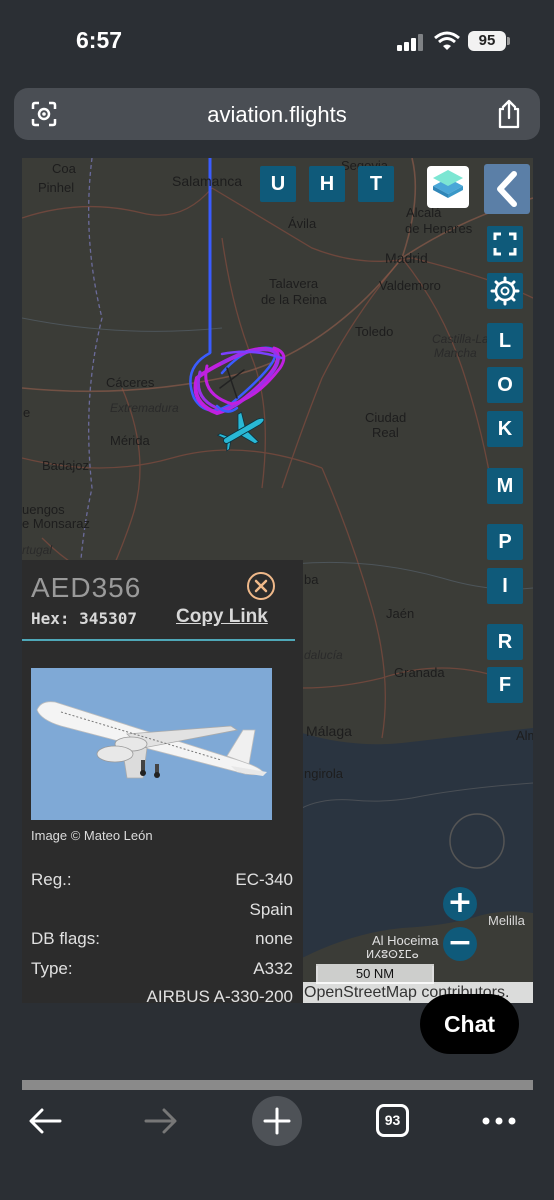  What do you see at coordinates (65, 938) in the screenshot?
I see `db-flags-label: DB flags:` at bounding box center [65, 938].